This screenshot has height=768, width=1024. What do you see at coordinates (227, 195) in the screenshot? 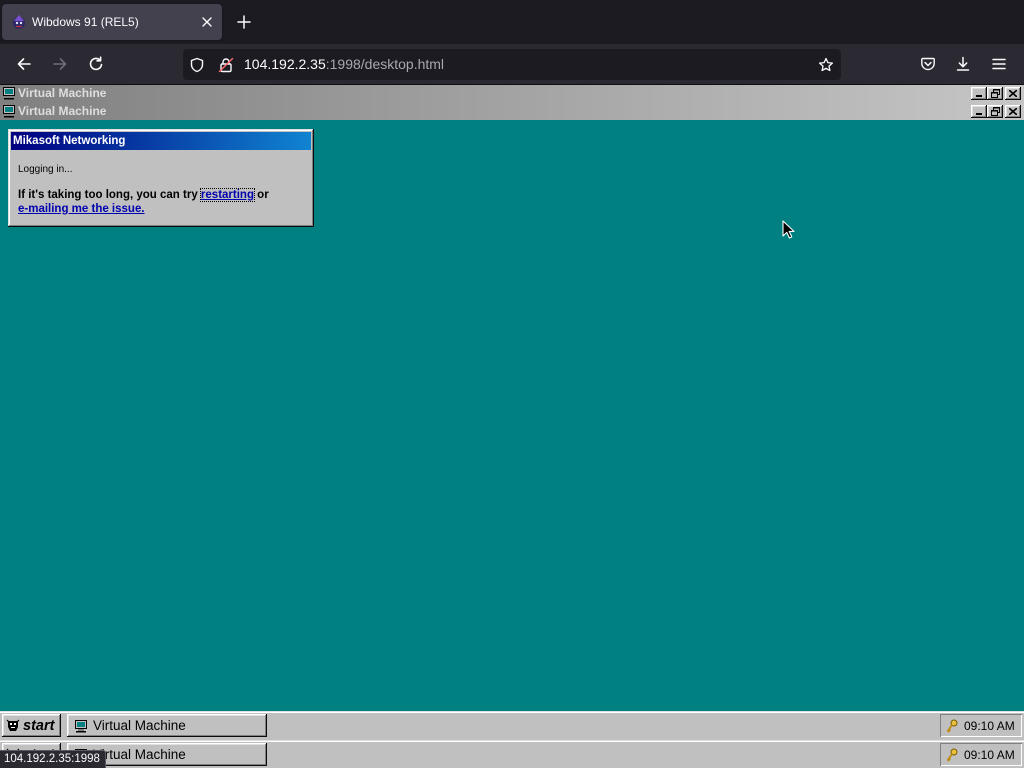
I see `restart-link: restarting` at bounding box center [227, 195].